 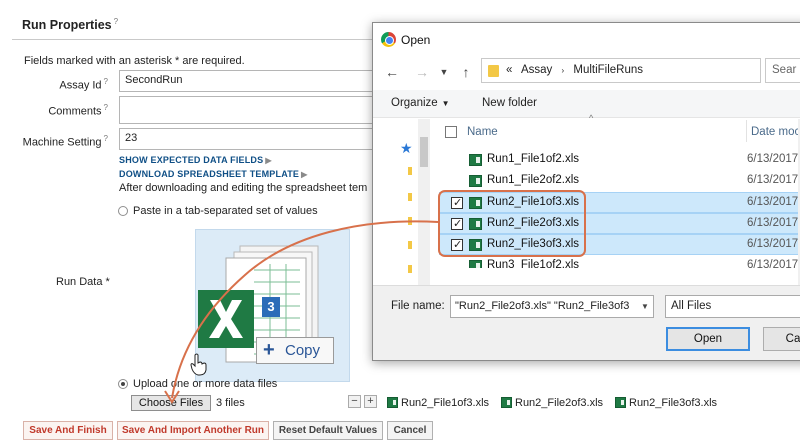 I want to click on organize-menu: Organize ▼, so click(x=420, y=103).